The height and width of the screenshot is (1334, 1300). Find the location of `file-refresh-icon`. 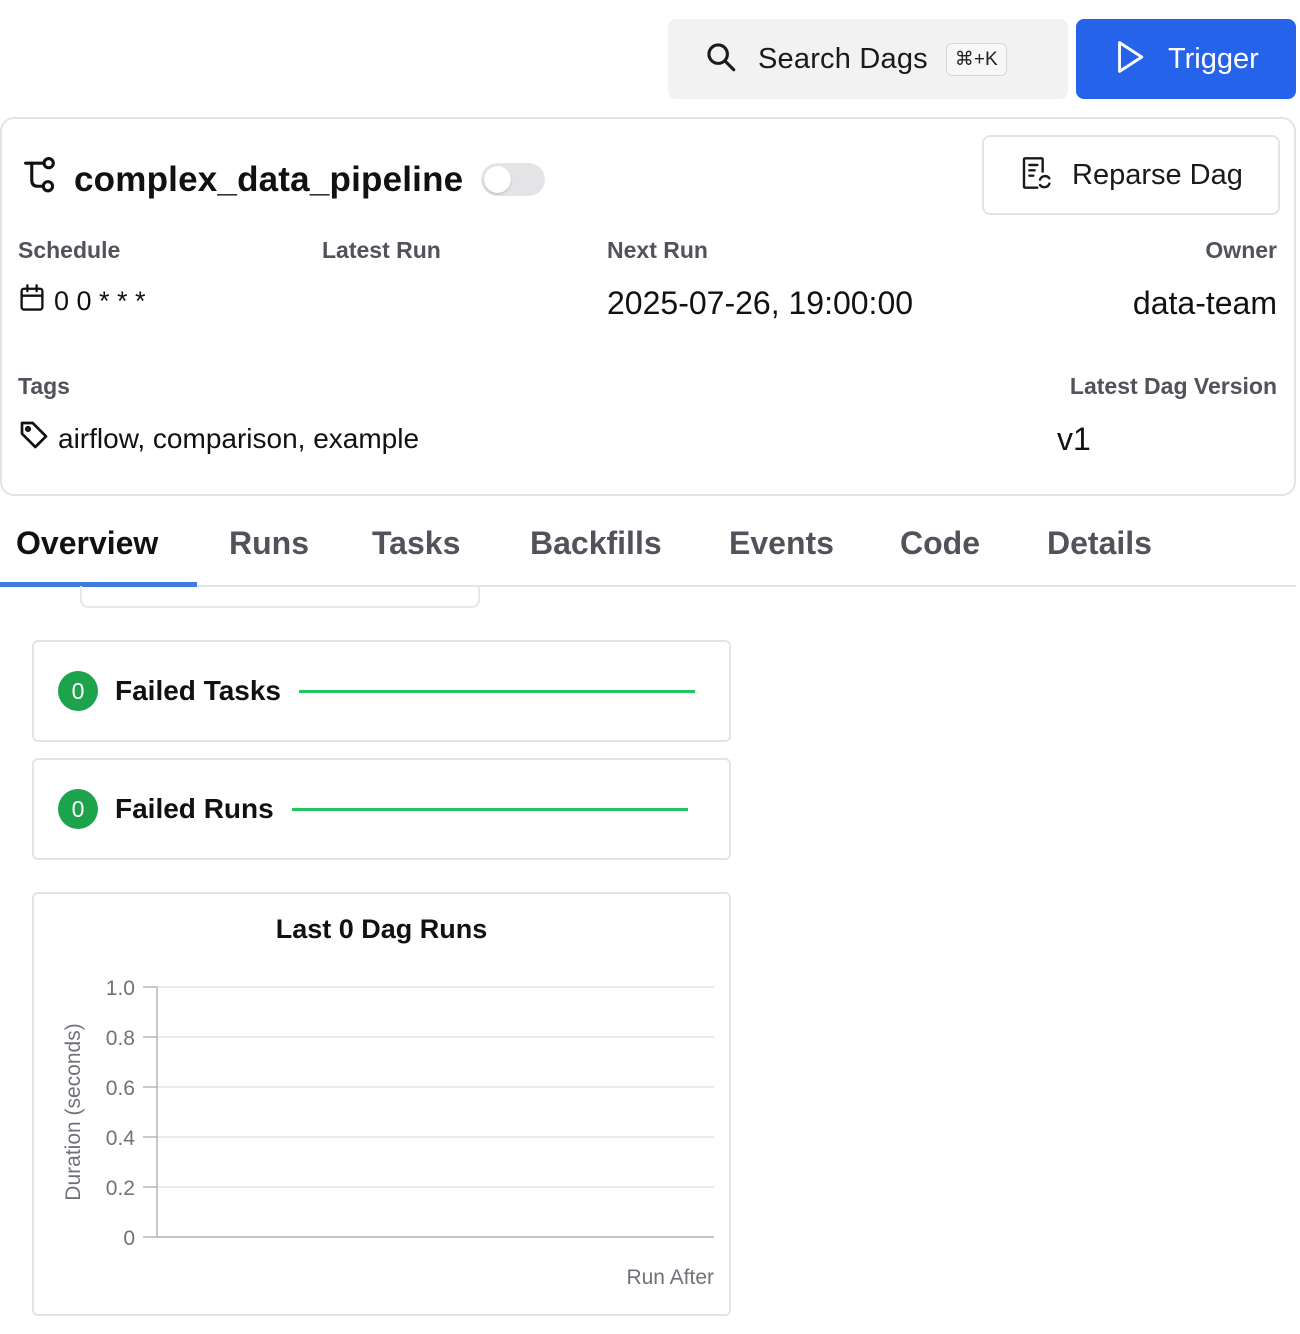

file-refresh-icon is located at coordinates (1036, 175).